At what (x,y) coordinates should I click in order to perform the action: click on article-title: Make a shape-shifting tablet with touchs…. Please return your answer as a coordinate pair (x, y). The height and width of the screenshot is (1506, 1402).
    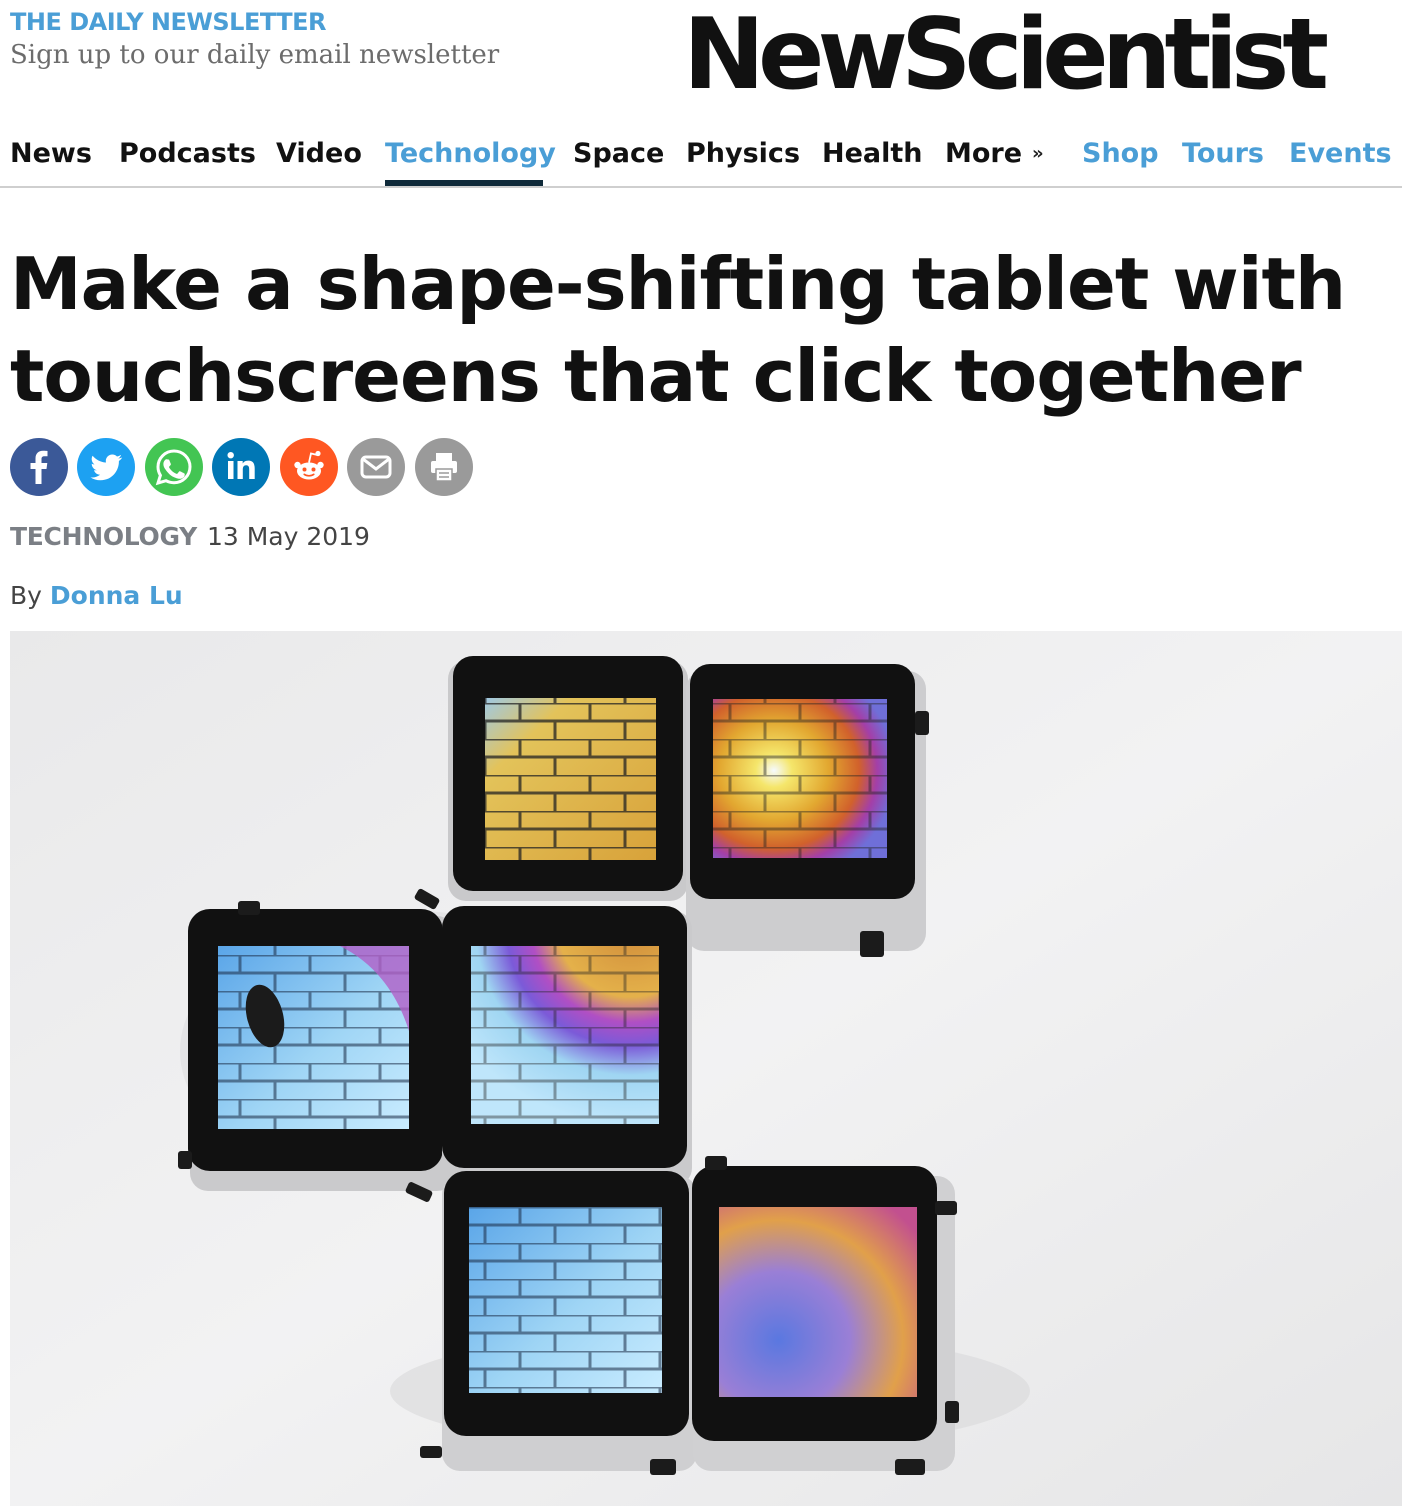
    Looking at the image, I should click on (678, 330).